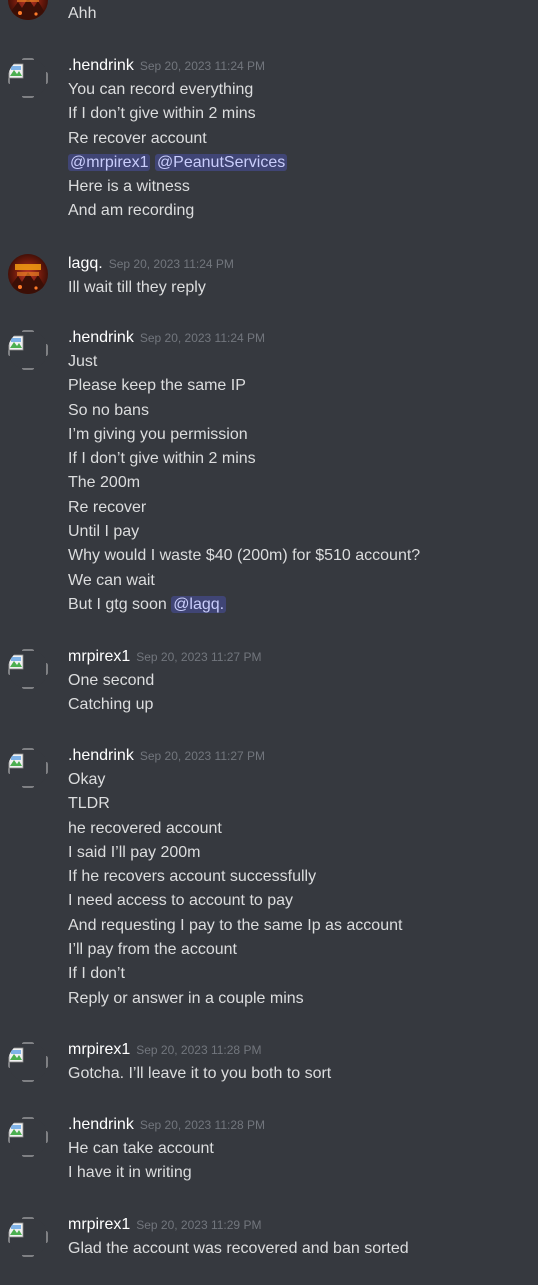 The height and width of the screenshot is (1285, 538). I want to click on message-timestamp: Sep 20, 2023 11:29 PM, so click(198, 1225).